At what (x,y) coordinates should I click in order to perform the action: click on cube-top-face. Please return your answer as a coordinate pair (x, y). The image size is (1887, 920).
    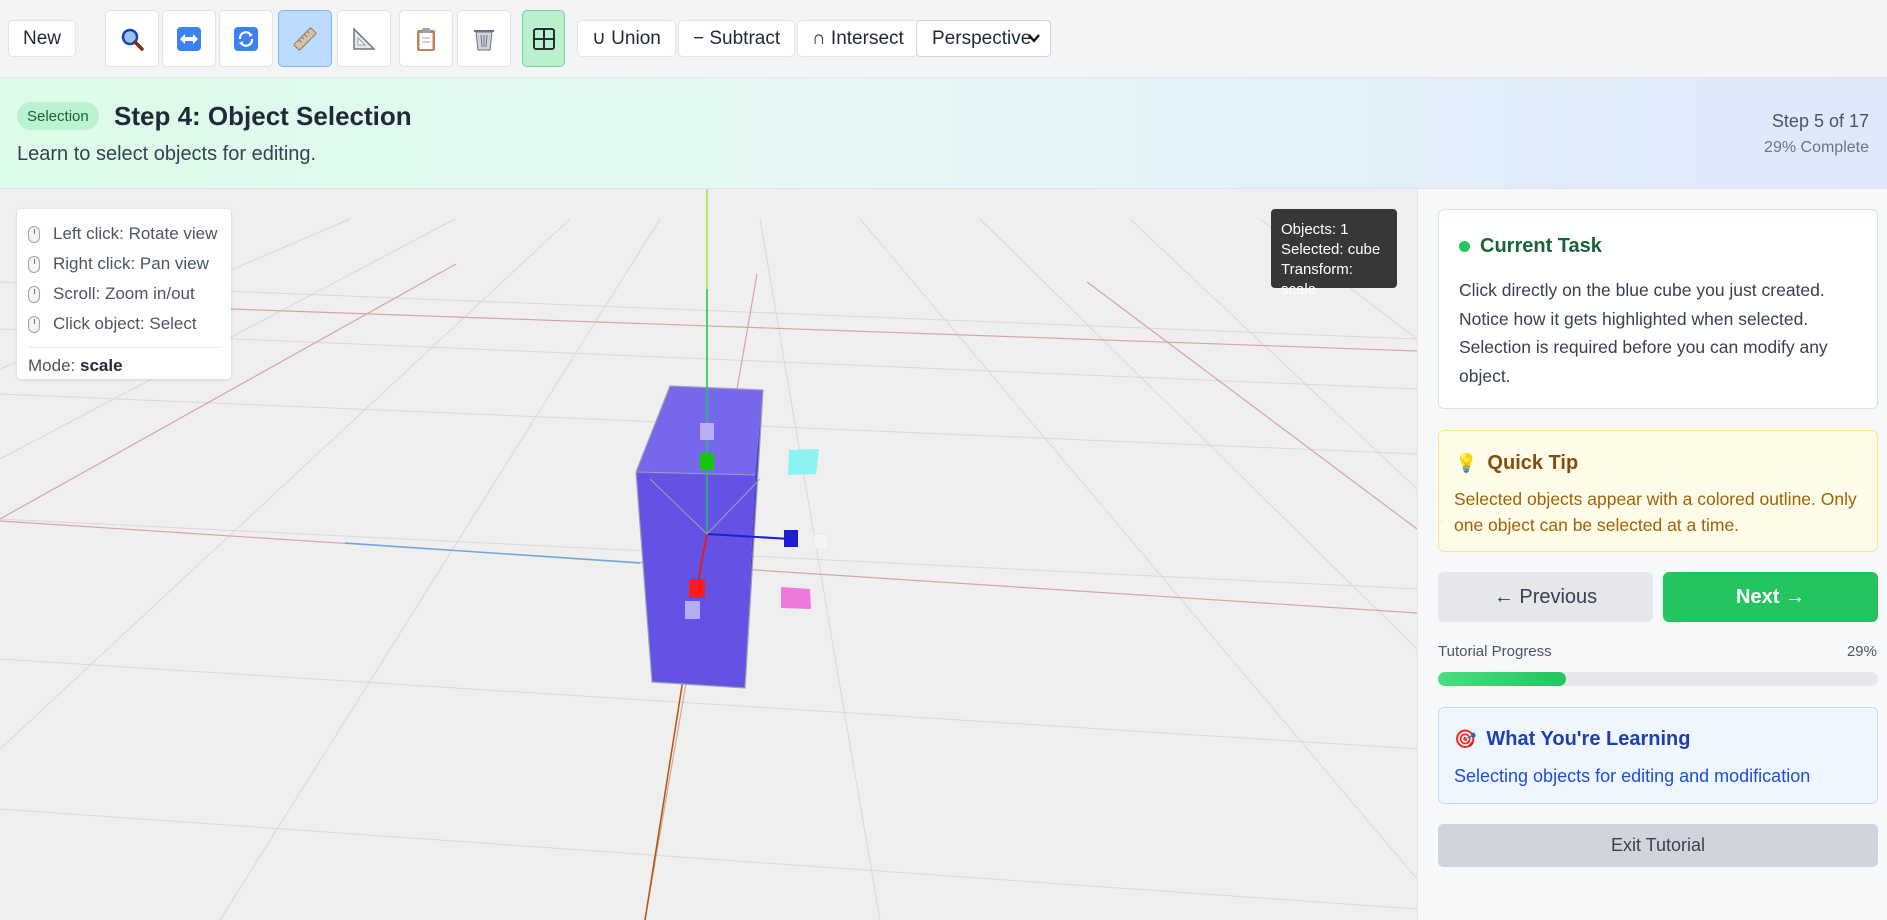
    Looking at the image, I should click on (699, 430).